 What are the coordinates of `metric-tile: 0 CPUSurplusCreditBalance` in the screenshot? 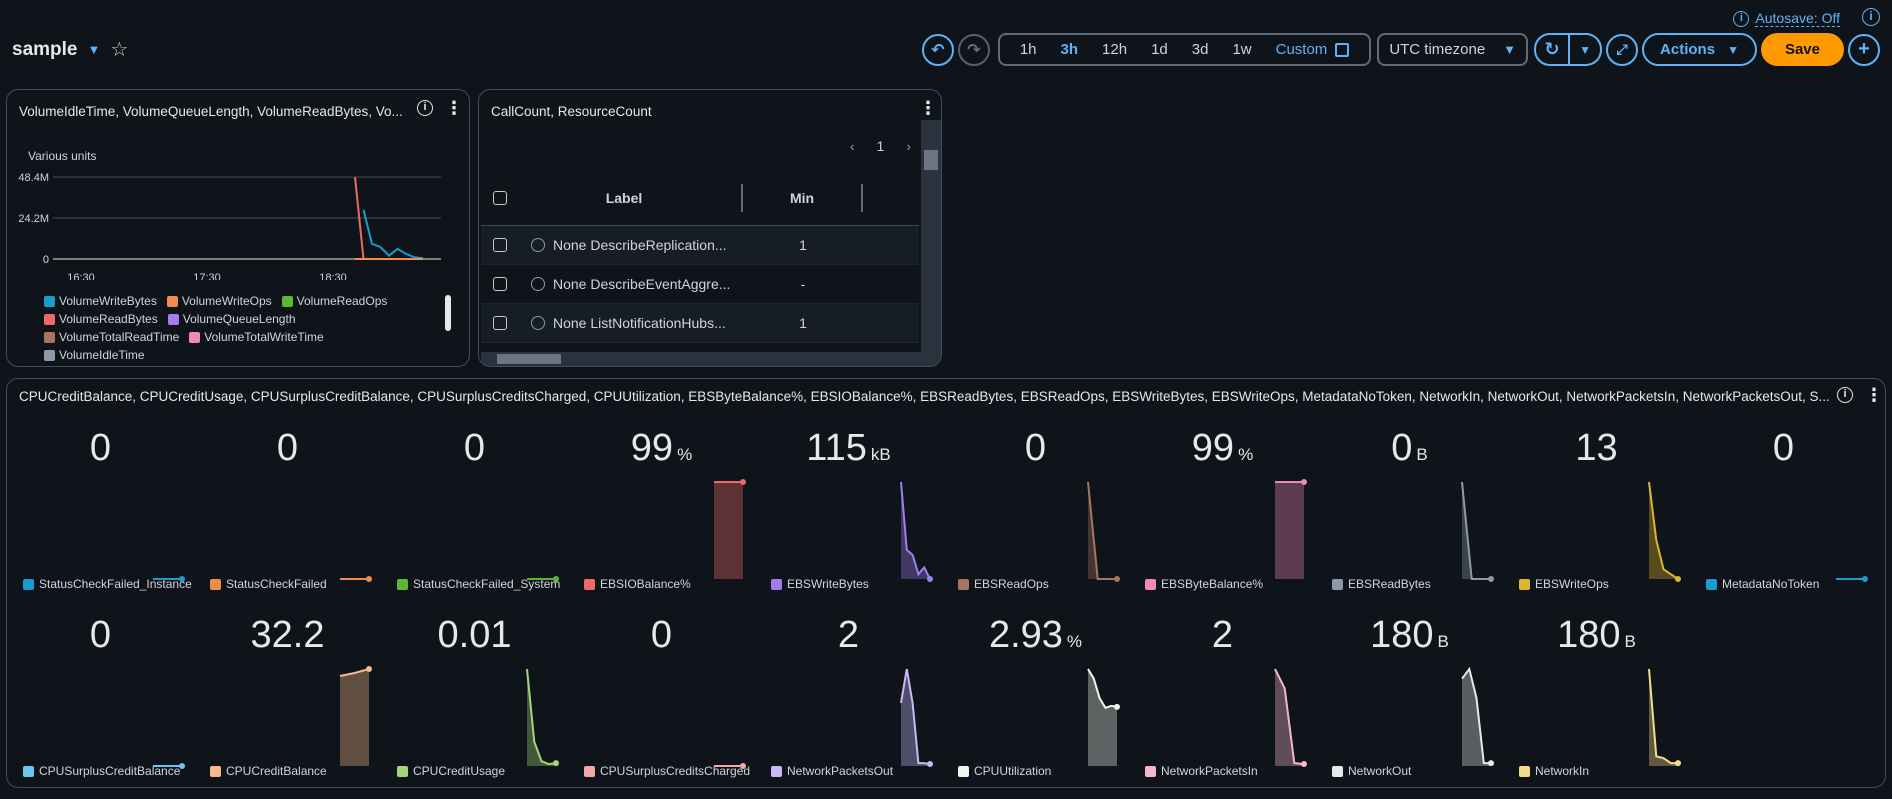 It's located at (100, 688).